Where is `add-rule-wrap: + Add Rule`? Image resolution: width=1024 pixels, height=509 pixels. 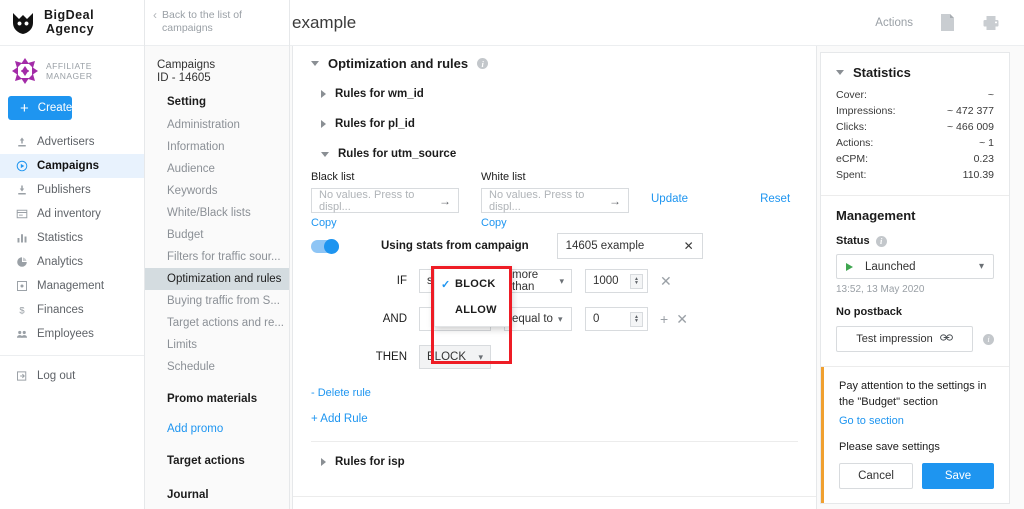 add-rule-wrap: + Add Rule is located at coordinates (554, 414).